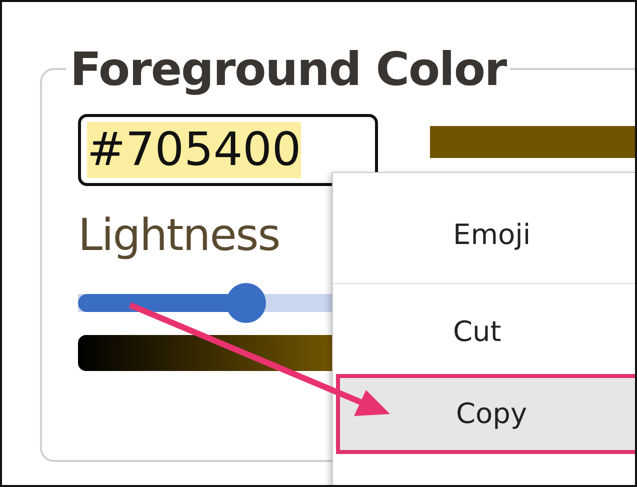  What do you see at coordinates (484, 235) in the screenshot?
I see `menu-item: Emoji` at bounding box center [484, 235].